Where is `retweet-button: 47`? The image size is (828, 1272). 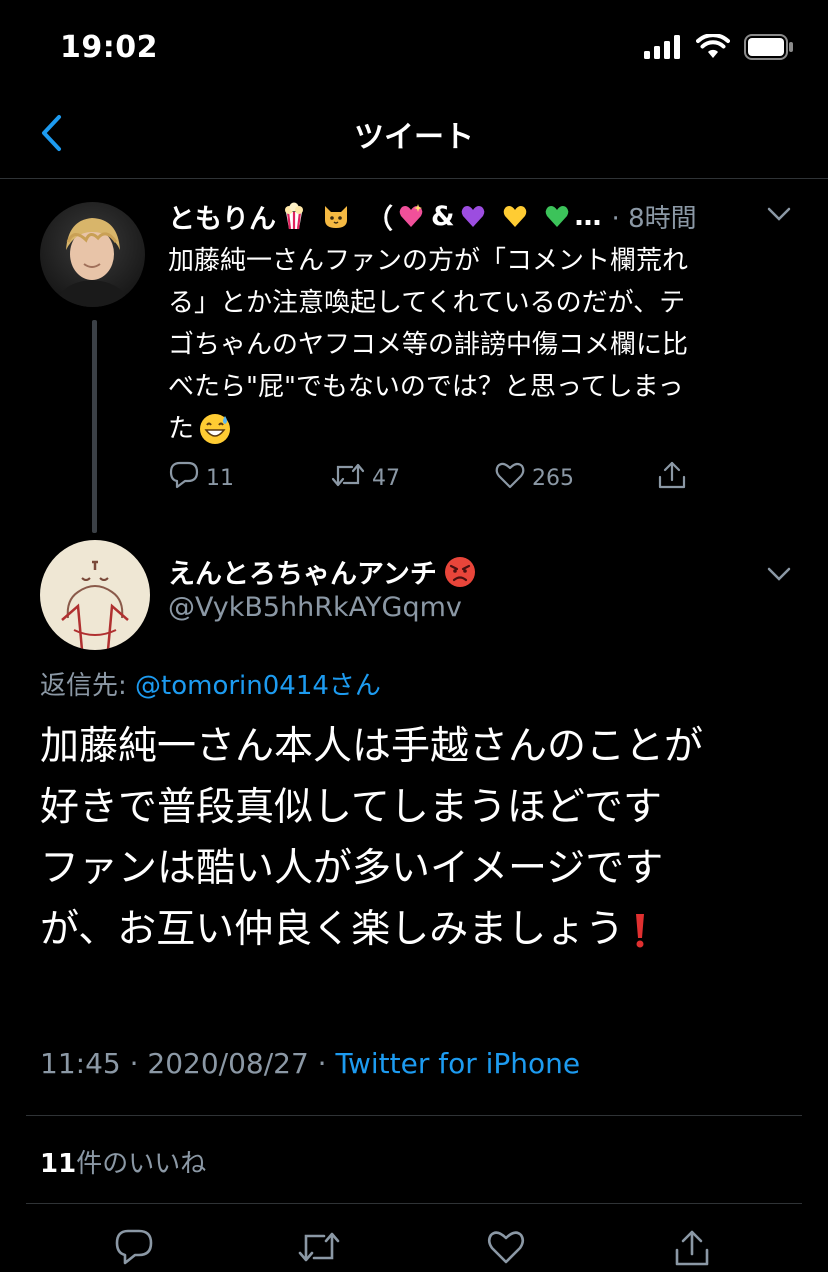
retweet-button: 47 is located at coordinates (365, 478).